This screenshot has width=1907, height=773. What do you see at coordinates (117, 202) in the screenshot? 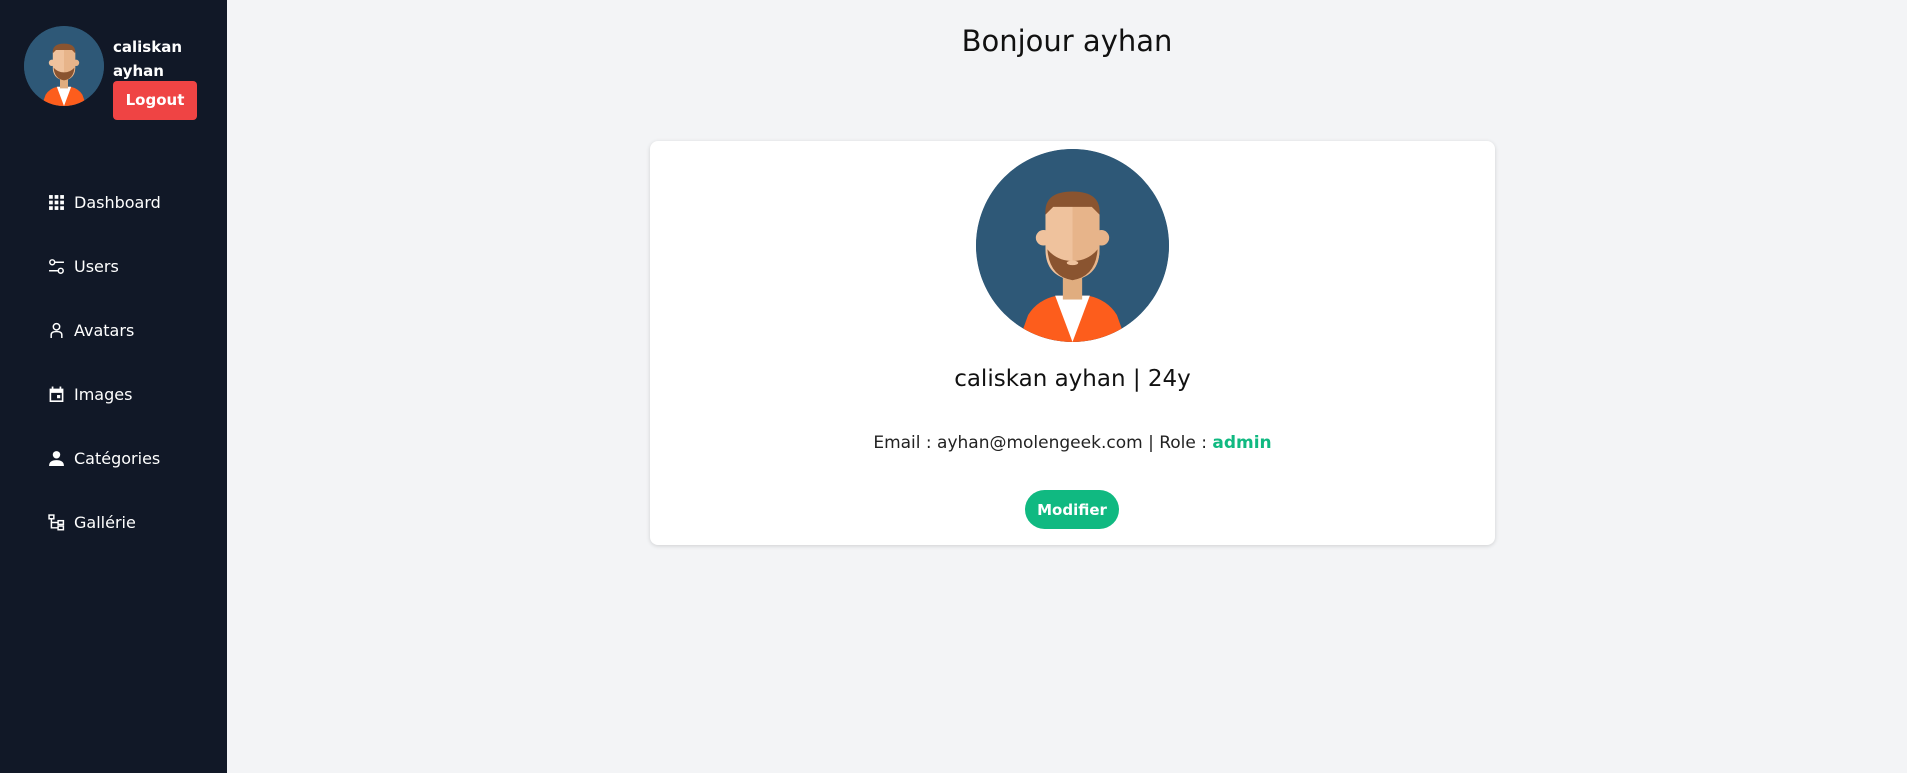
I see `sidebar-item-label: Dashboard` at bounding box center [117, 202].